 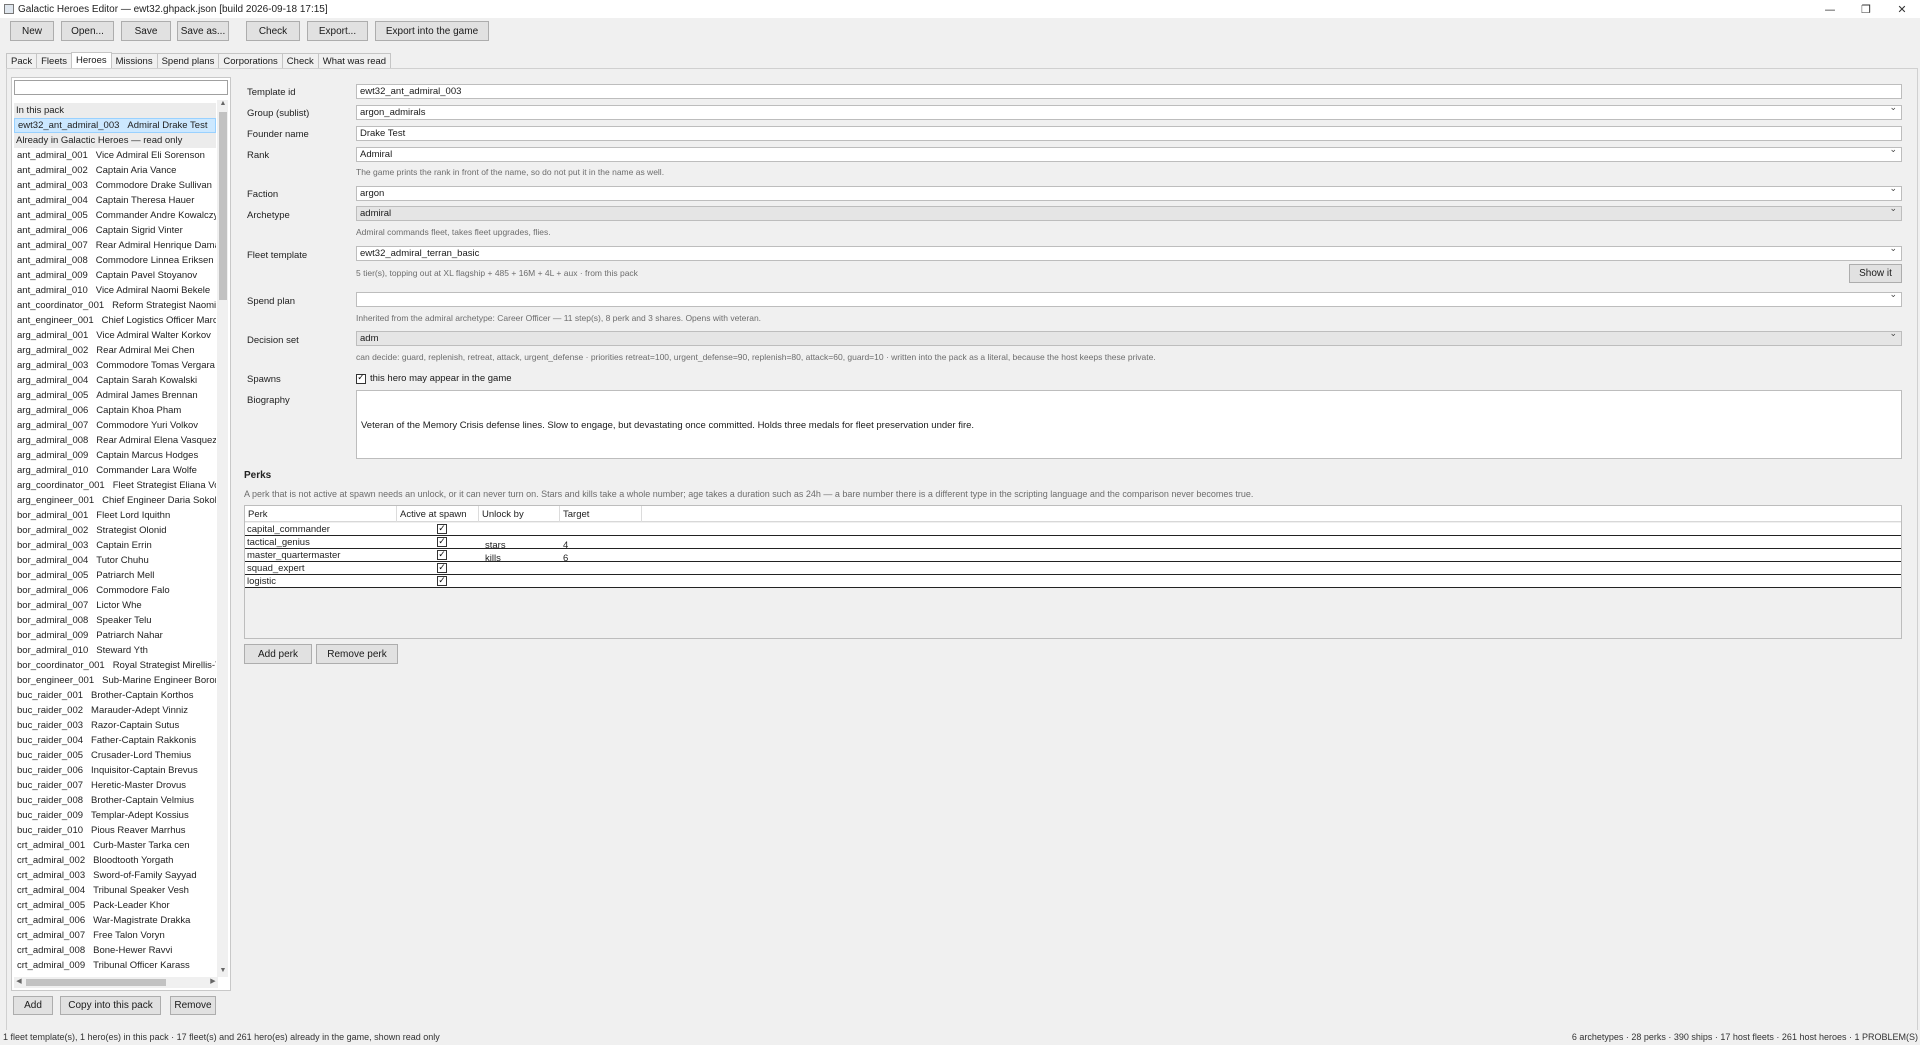 I want to click on perk-row: capital_commander ✓, so click(x=1073, y=529).